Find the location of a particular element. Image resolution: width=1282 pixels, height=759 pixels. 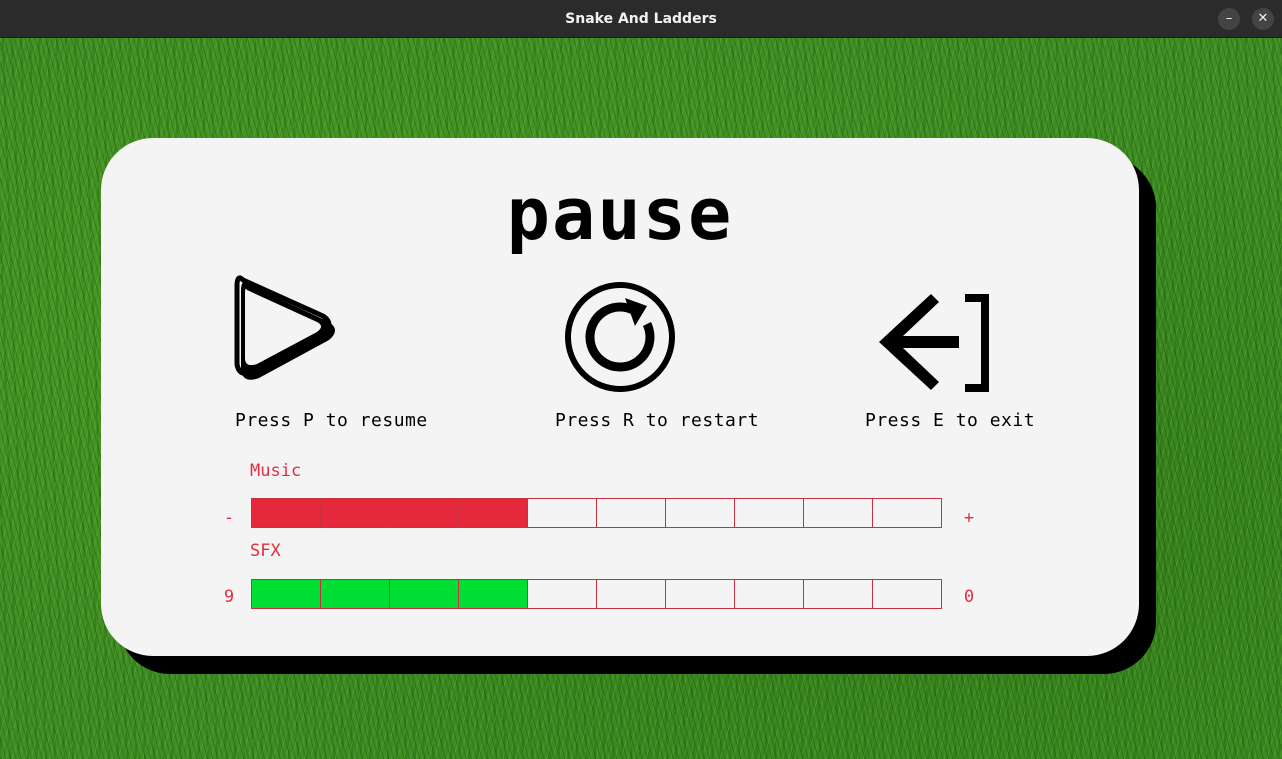

music-decrease: - is located at coordinates (229, 518).